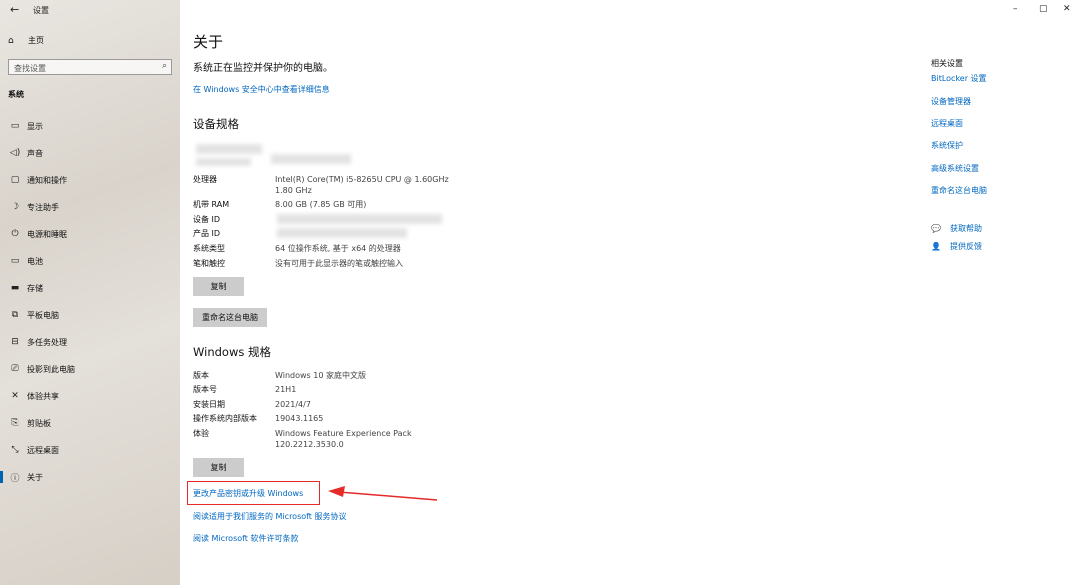 This screenshot has width=1080, height=585. I want to click on sidebar-item-focus-assist: ☽ 专注助手, so click(90, 207).